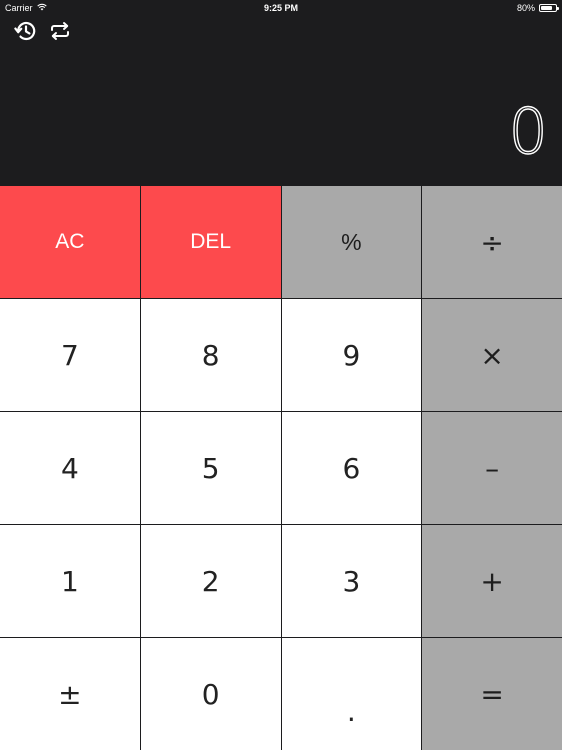  I want to click on digit-0-button: 0, so click(210, 694).